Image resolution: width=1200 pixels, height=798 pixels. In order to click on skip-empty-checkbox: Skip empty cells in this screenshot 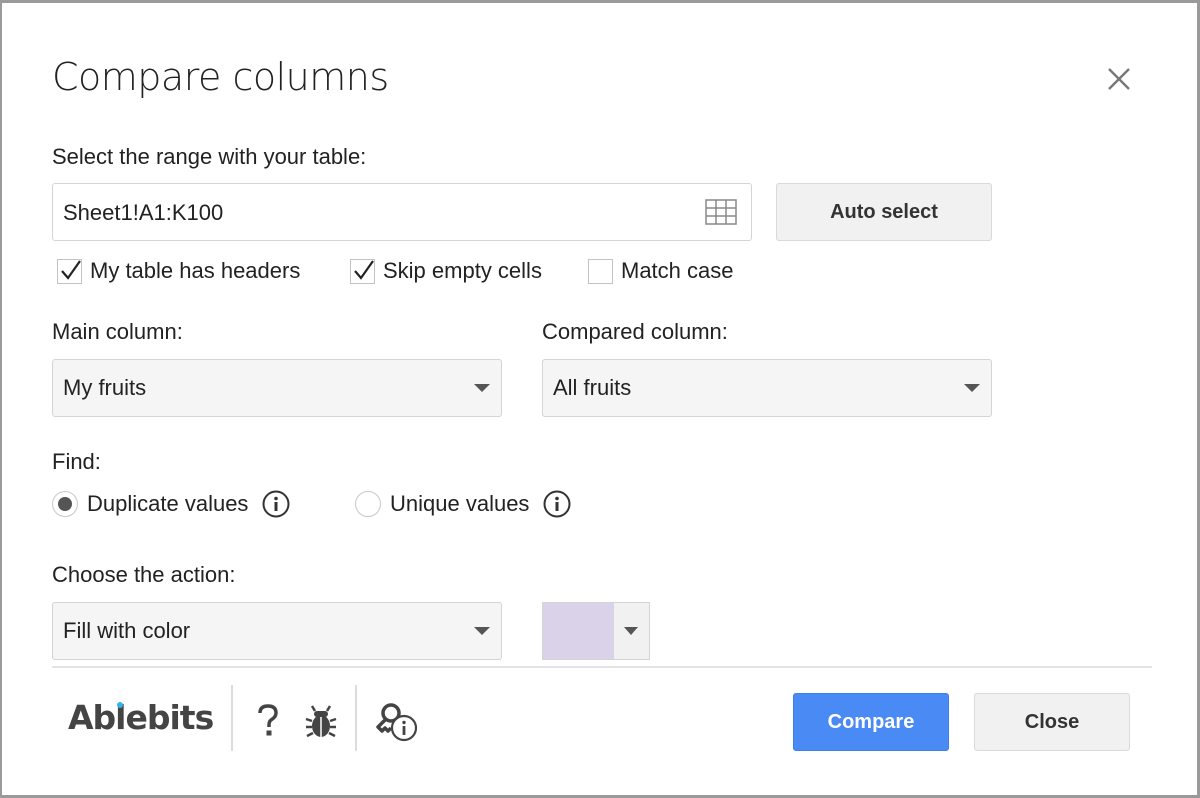, I will do `click(446, 271)`.